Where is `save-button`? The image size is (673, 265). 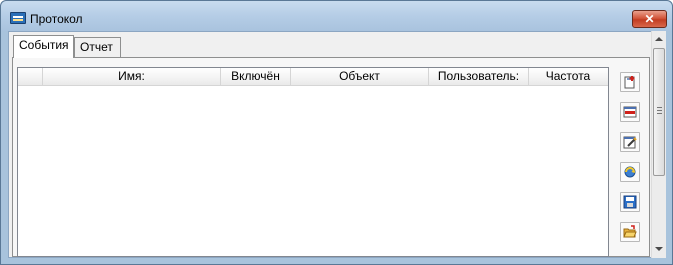
save-button is located at coordinates (630, 202).